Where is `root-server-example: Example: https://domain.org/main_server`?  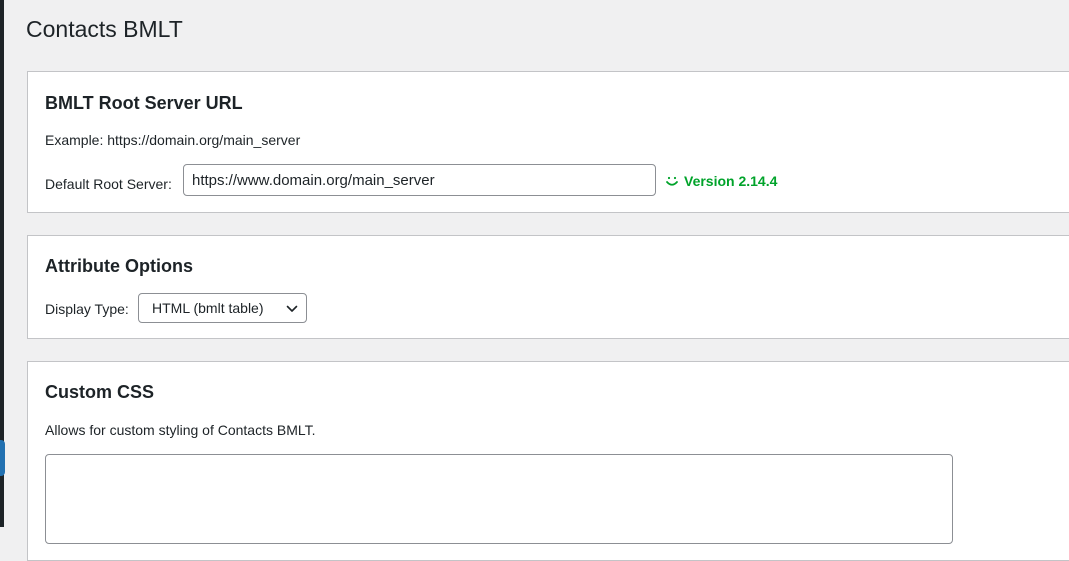 root-server-example: Example: https://domain.org/main_server is located at coordinates (173, 140).